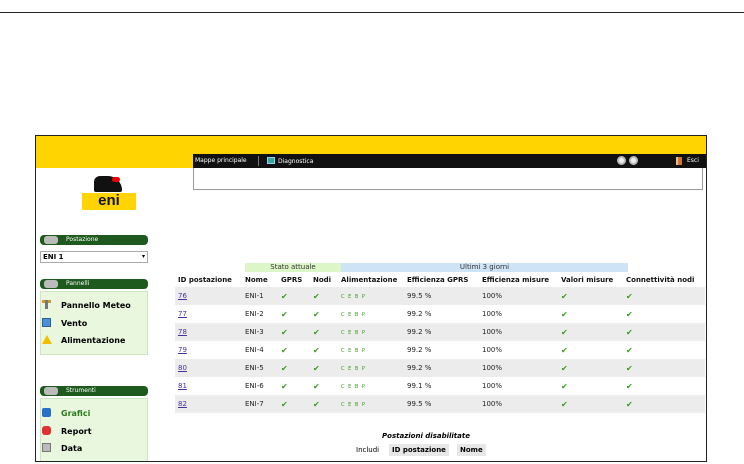  Describe the element at coordinates (322, 280) in the screenshot. I see `col-nodi: Nodi` at that location.